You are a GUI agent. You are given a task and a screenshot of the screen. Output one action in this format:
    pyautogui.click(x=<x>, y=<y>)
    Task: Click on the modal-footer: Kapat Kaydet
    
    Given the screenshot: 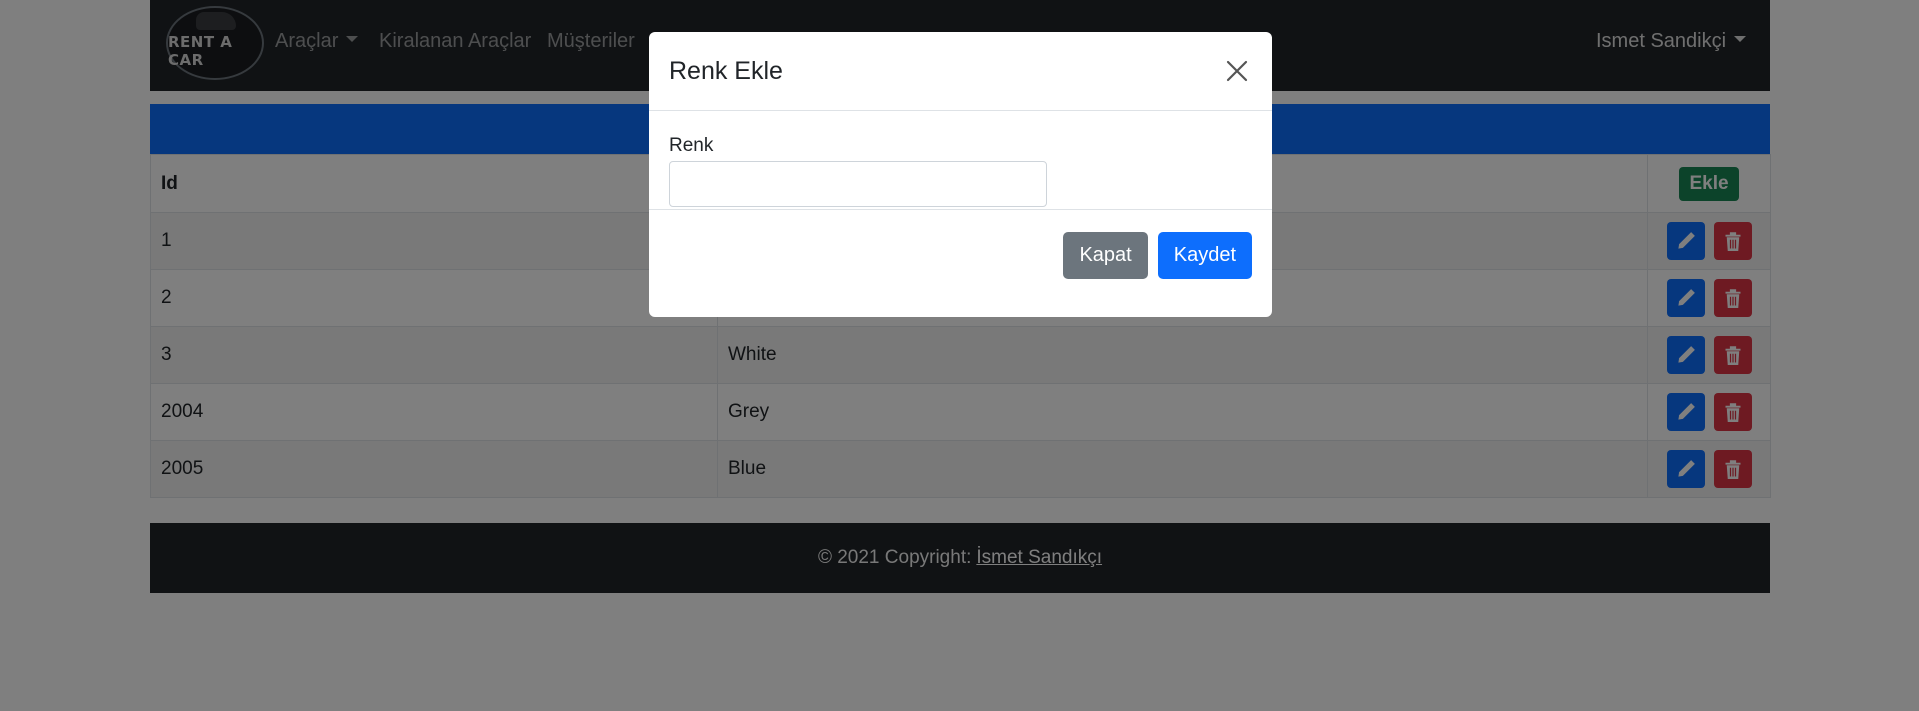 What is the action you would take?
    pyautogui.click(x=960, y=255)
    